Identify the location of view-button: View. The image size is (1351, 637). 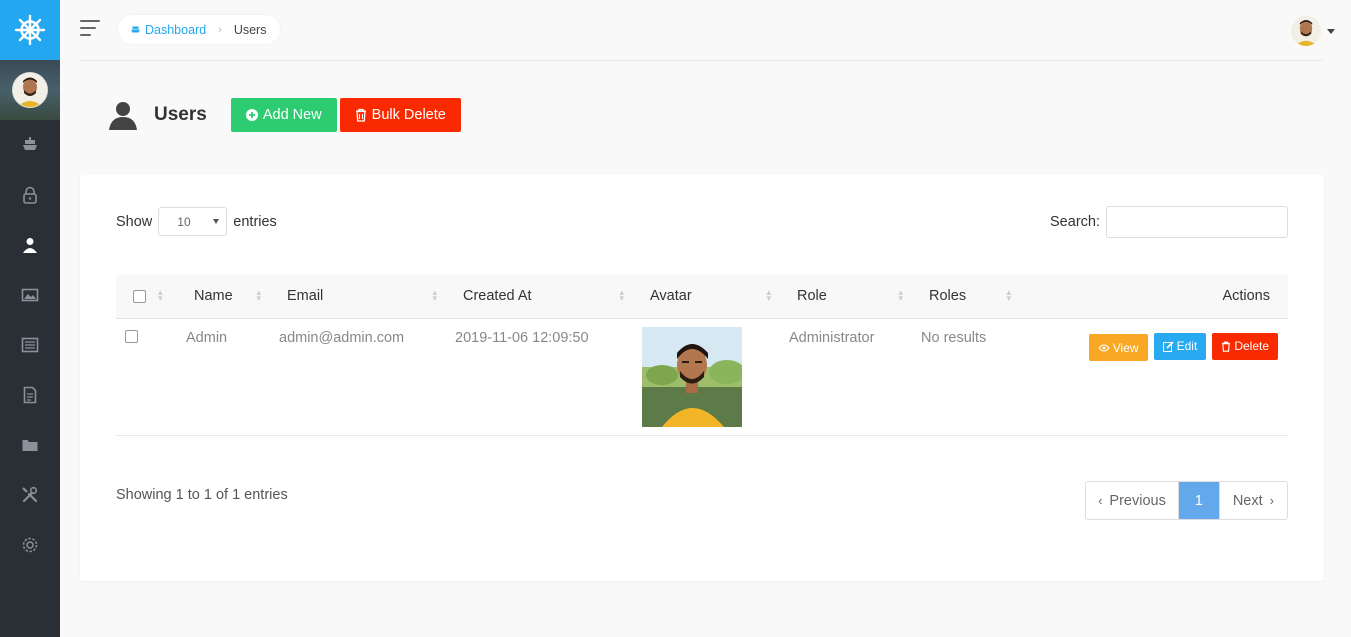
(1118, 347).